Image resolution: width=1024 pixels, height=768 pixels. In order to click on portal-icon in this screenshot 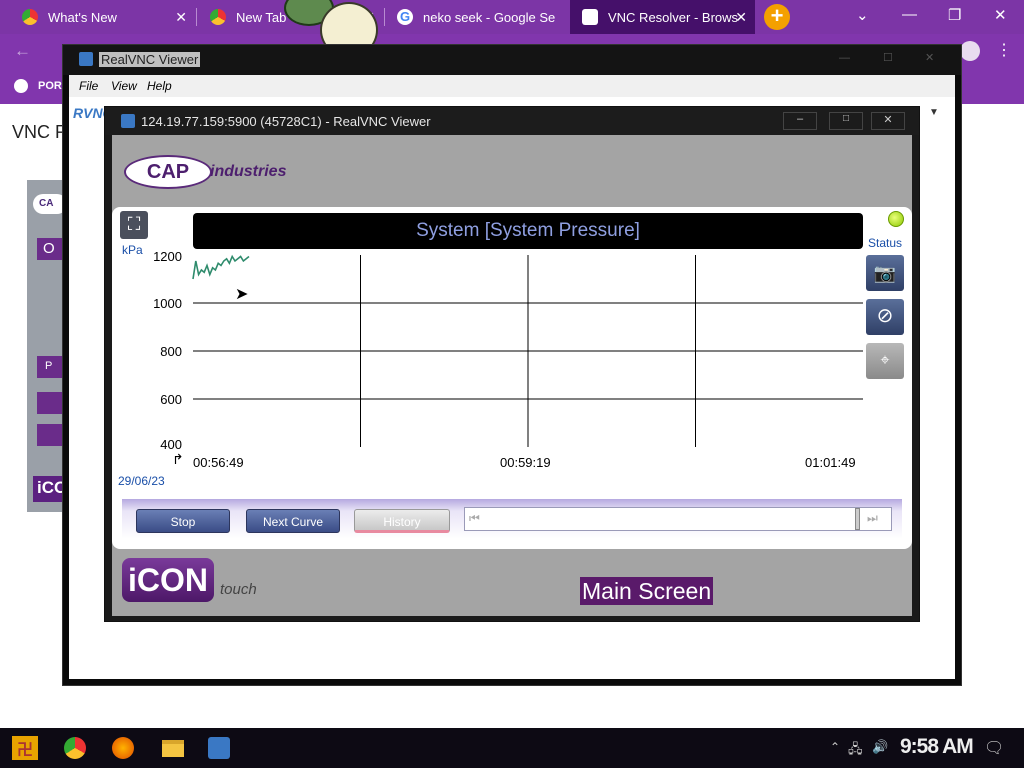, I will do `click(21, 86)`.